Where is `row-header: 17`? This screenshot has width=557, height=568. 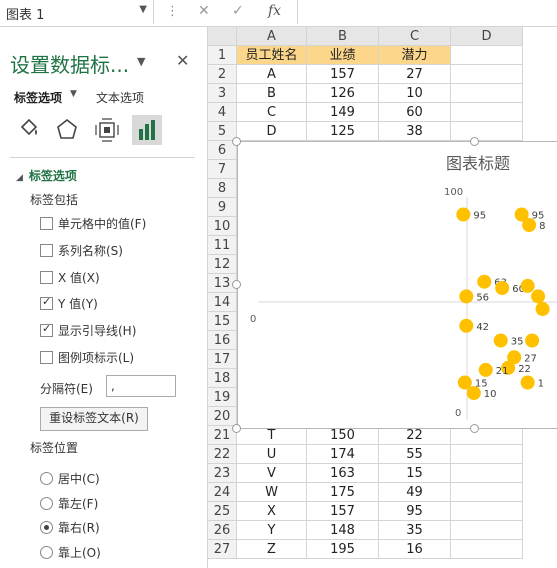 row-header: 17 is located at coordinates (222, 359).